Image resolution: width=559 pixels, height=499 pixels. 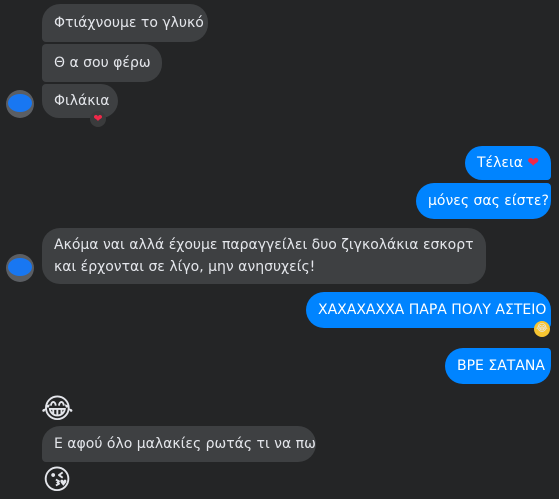 What do you see at coordinates (488, 201) in the screenshot?
I see `message-text: μόνες σας είστε?` at bounding box center [488, 201].